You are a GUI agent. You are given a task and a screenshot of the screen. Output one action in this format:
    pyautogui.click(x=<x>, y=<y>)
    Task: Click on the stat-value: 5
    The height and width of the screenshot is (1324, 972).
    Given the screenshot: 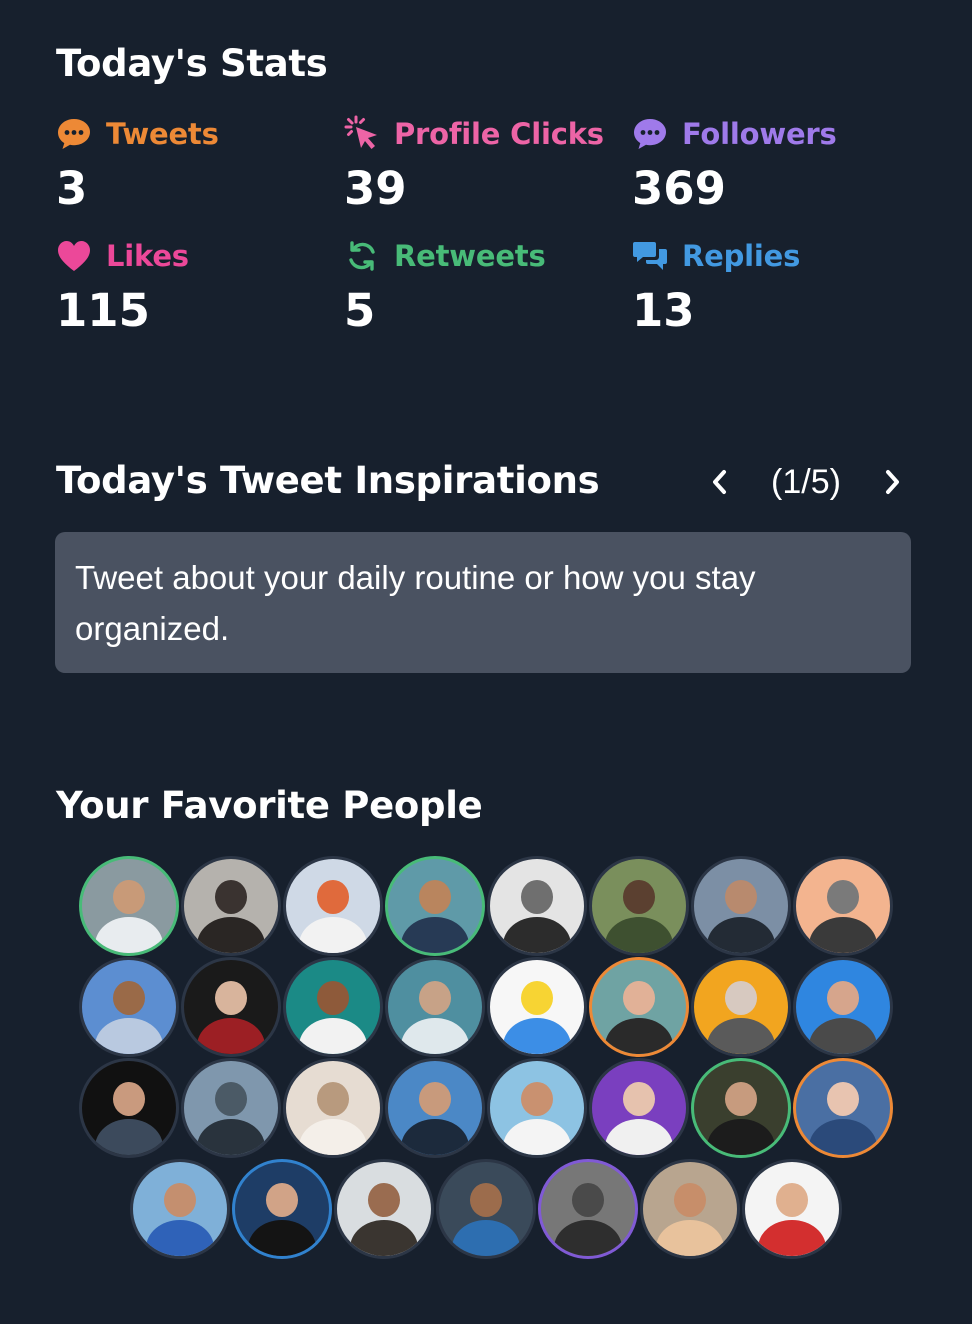 What is the action you would take?
    pyautogui.click(x=360, y=310)
    